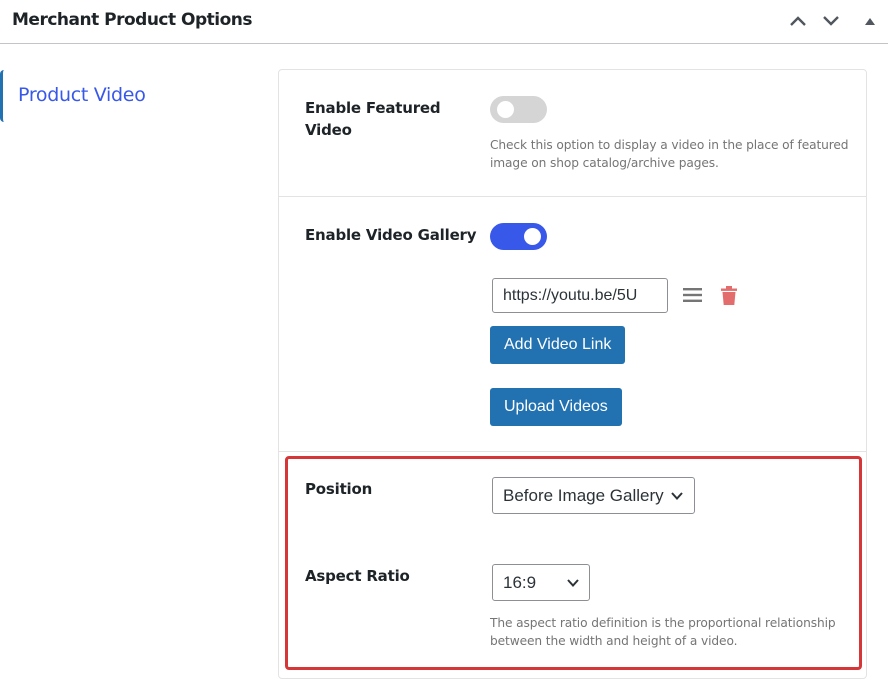  What do you see at coordinates (518, 109) in the screenshot?
I see `featured-video-toggle` at bounding box center [518, 109].